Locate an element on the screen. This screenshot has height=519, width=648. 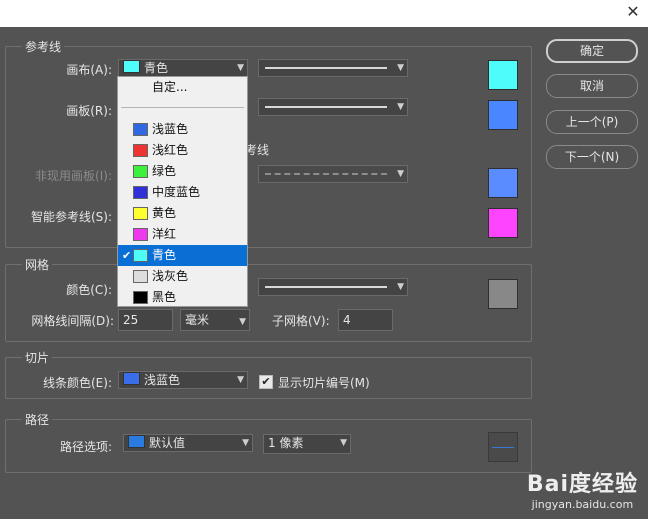
canvas-color-value: 青色 is located at coordinates (156, 68).